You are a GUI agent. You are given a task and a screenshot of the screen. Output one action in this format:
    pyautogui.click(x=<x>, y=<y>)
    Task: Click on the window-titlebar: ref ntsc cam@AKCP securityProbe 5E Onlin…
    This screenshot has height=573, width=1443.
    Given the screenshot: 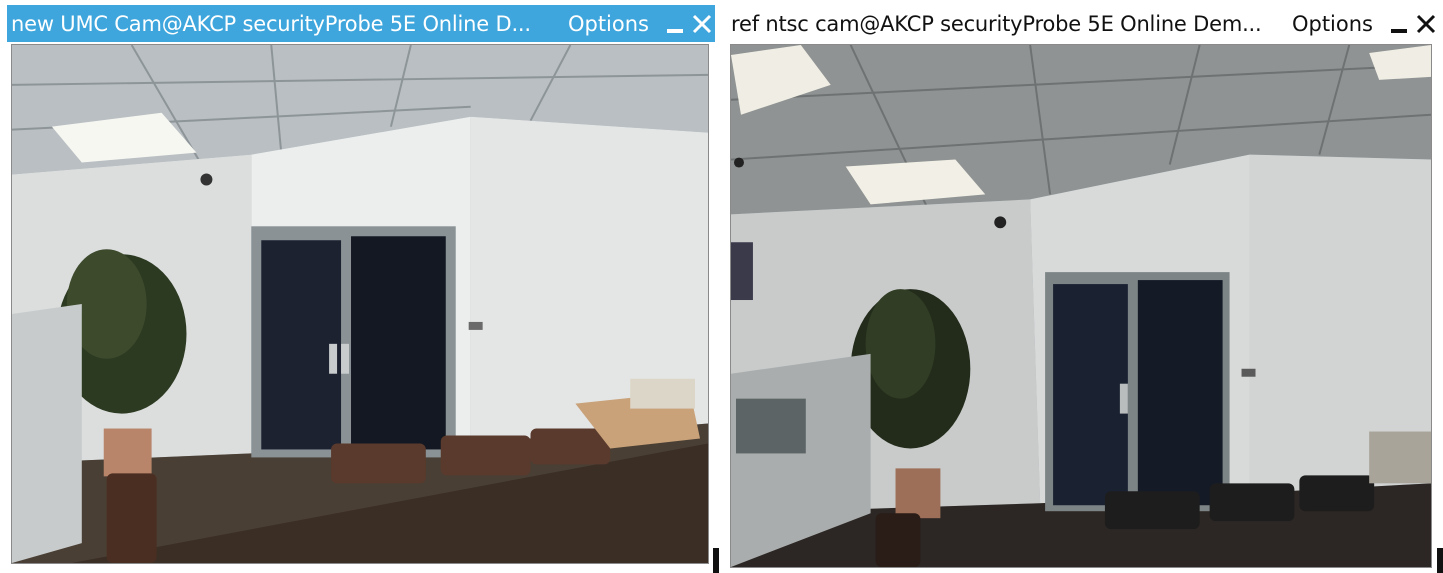 What is the action you would take?
    pyautogui.click(x=1083, y=23)
    